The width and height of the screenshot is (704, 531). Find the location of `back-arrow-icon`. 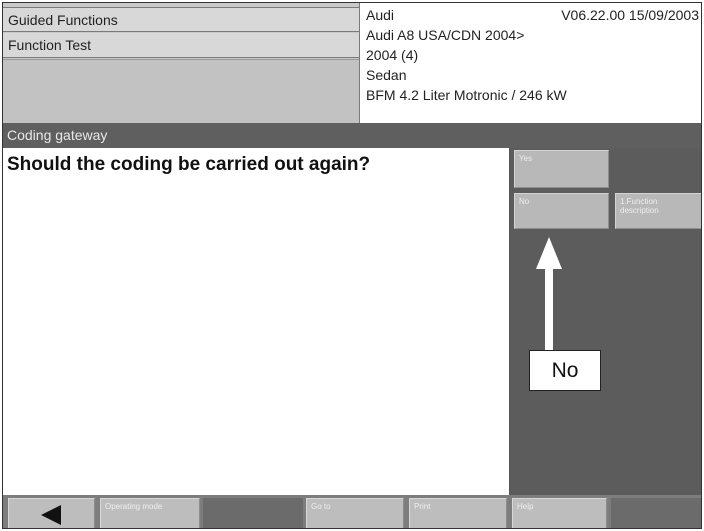

back-arrow-icon is located at coordinates (51, 515).